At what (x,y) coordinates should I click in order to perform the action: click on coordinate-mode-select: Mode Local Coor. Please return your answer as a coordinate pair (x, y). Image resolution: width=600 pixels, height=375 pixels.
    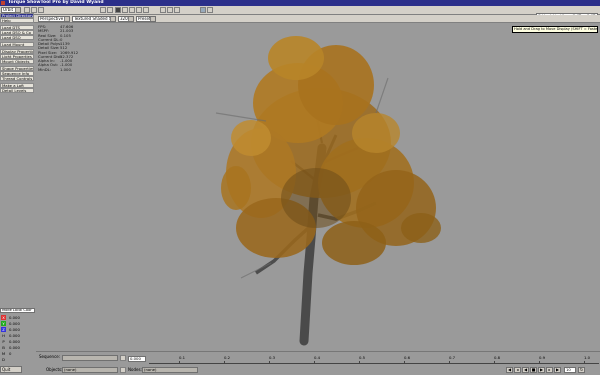
    Looking at the image, I should click on (17, 310).